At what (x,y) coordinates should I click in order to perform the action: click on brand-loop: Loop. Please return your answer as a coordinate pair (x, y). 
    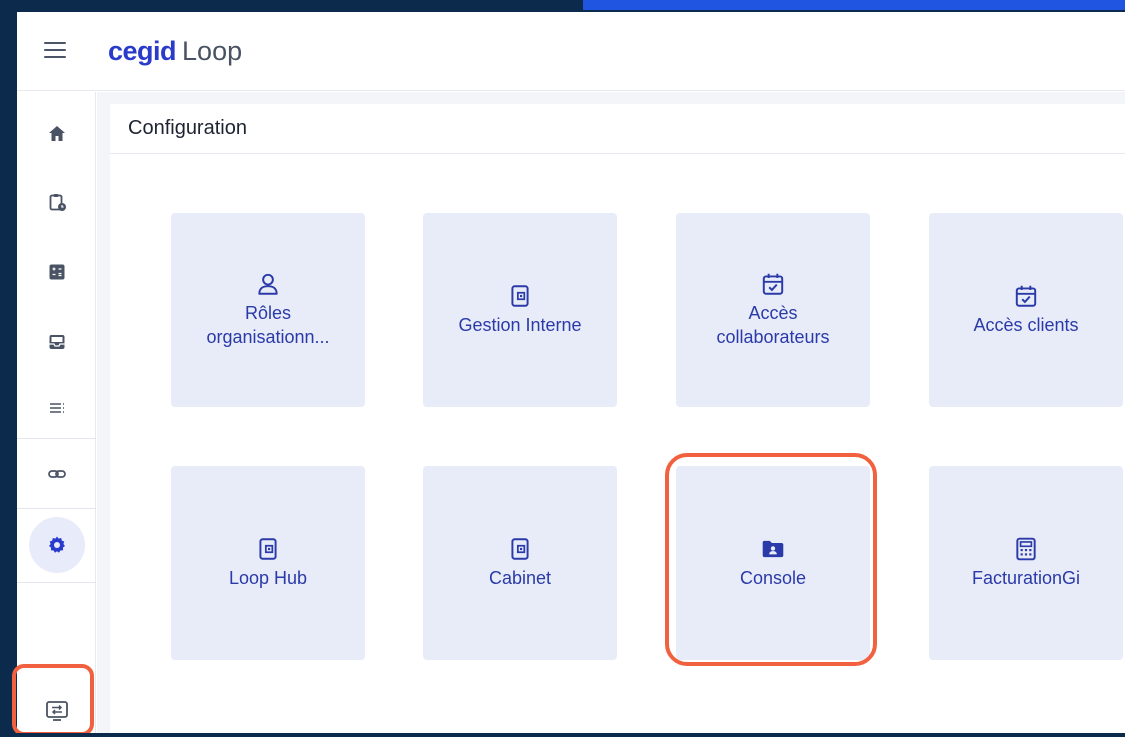
    Looking at the image, I should click on (212, 51).